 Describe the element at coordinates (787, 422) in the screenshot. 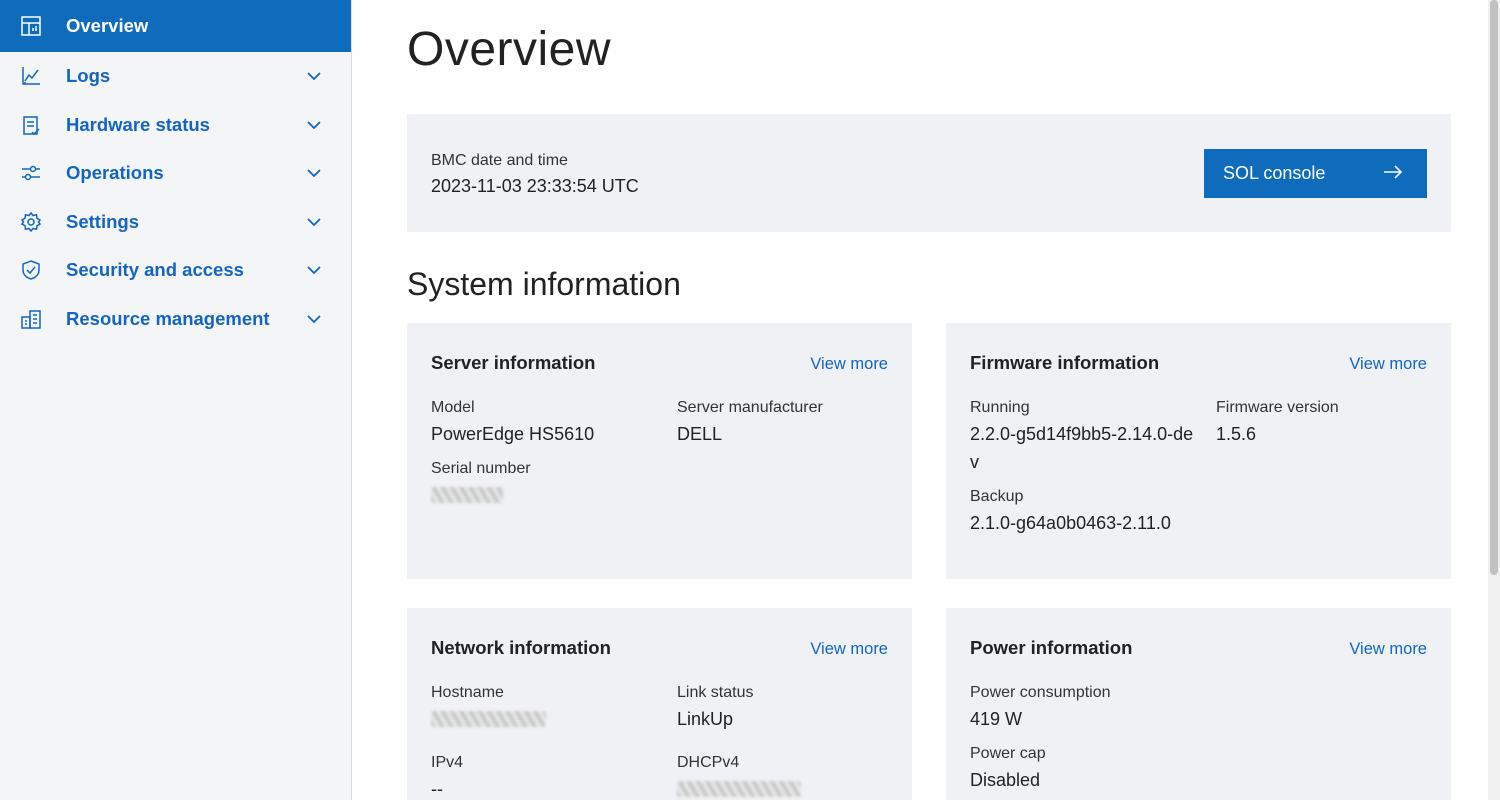

I see `manufacturer-field: Server manufacturer DELL` at that location.